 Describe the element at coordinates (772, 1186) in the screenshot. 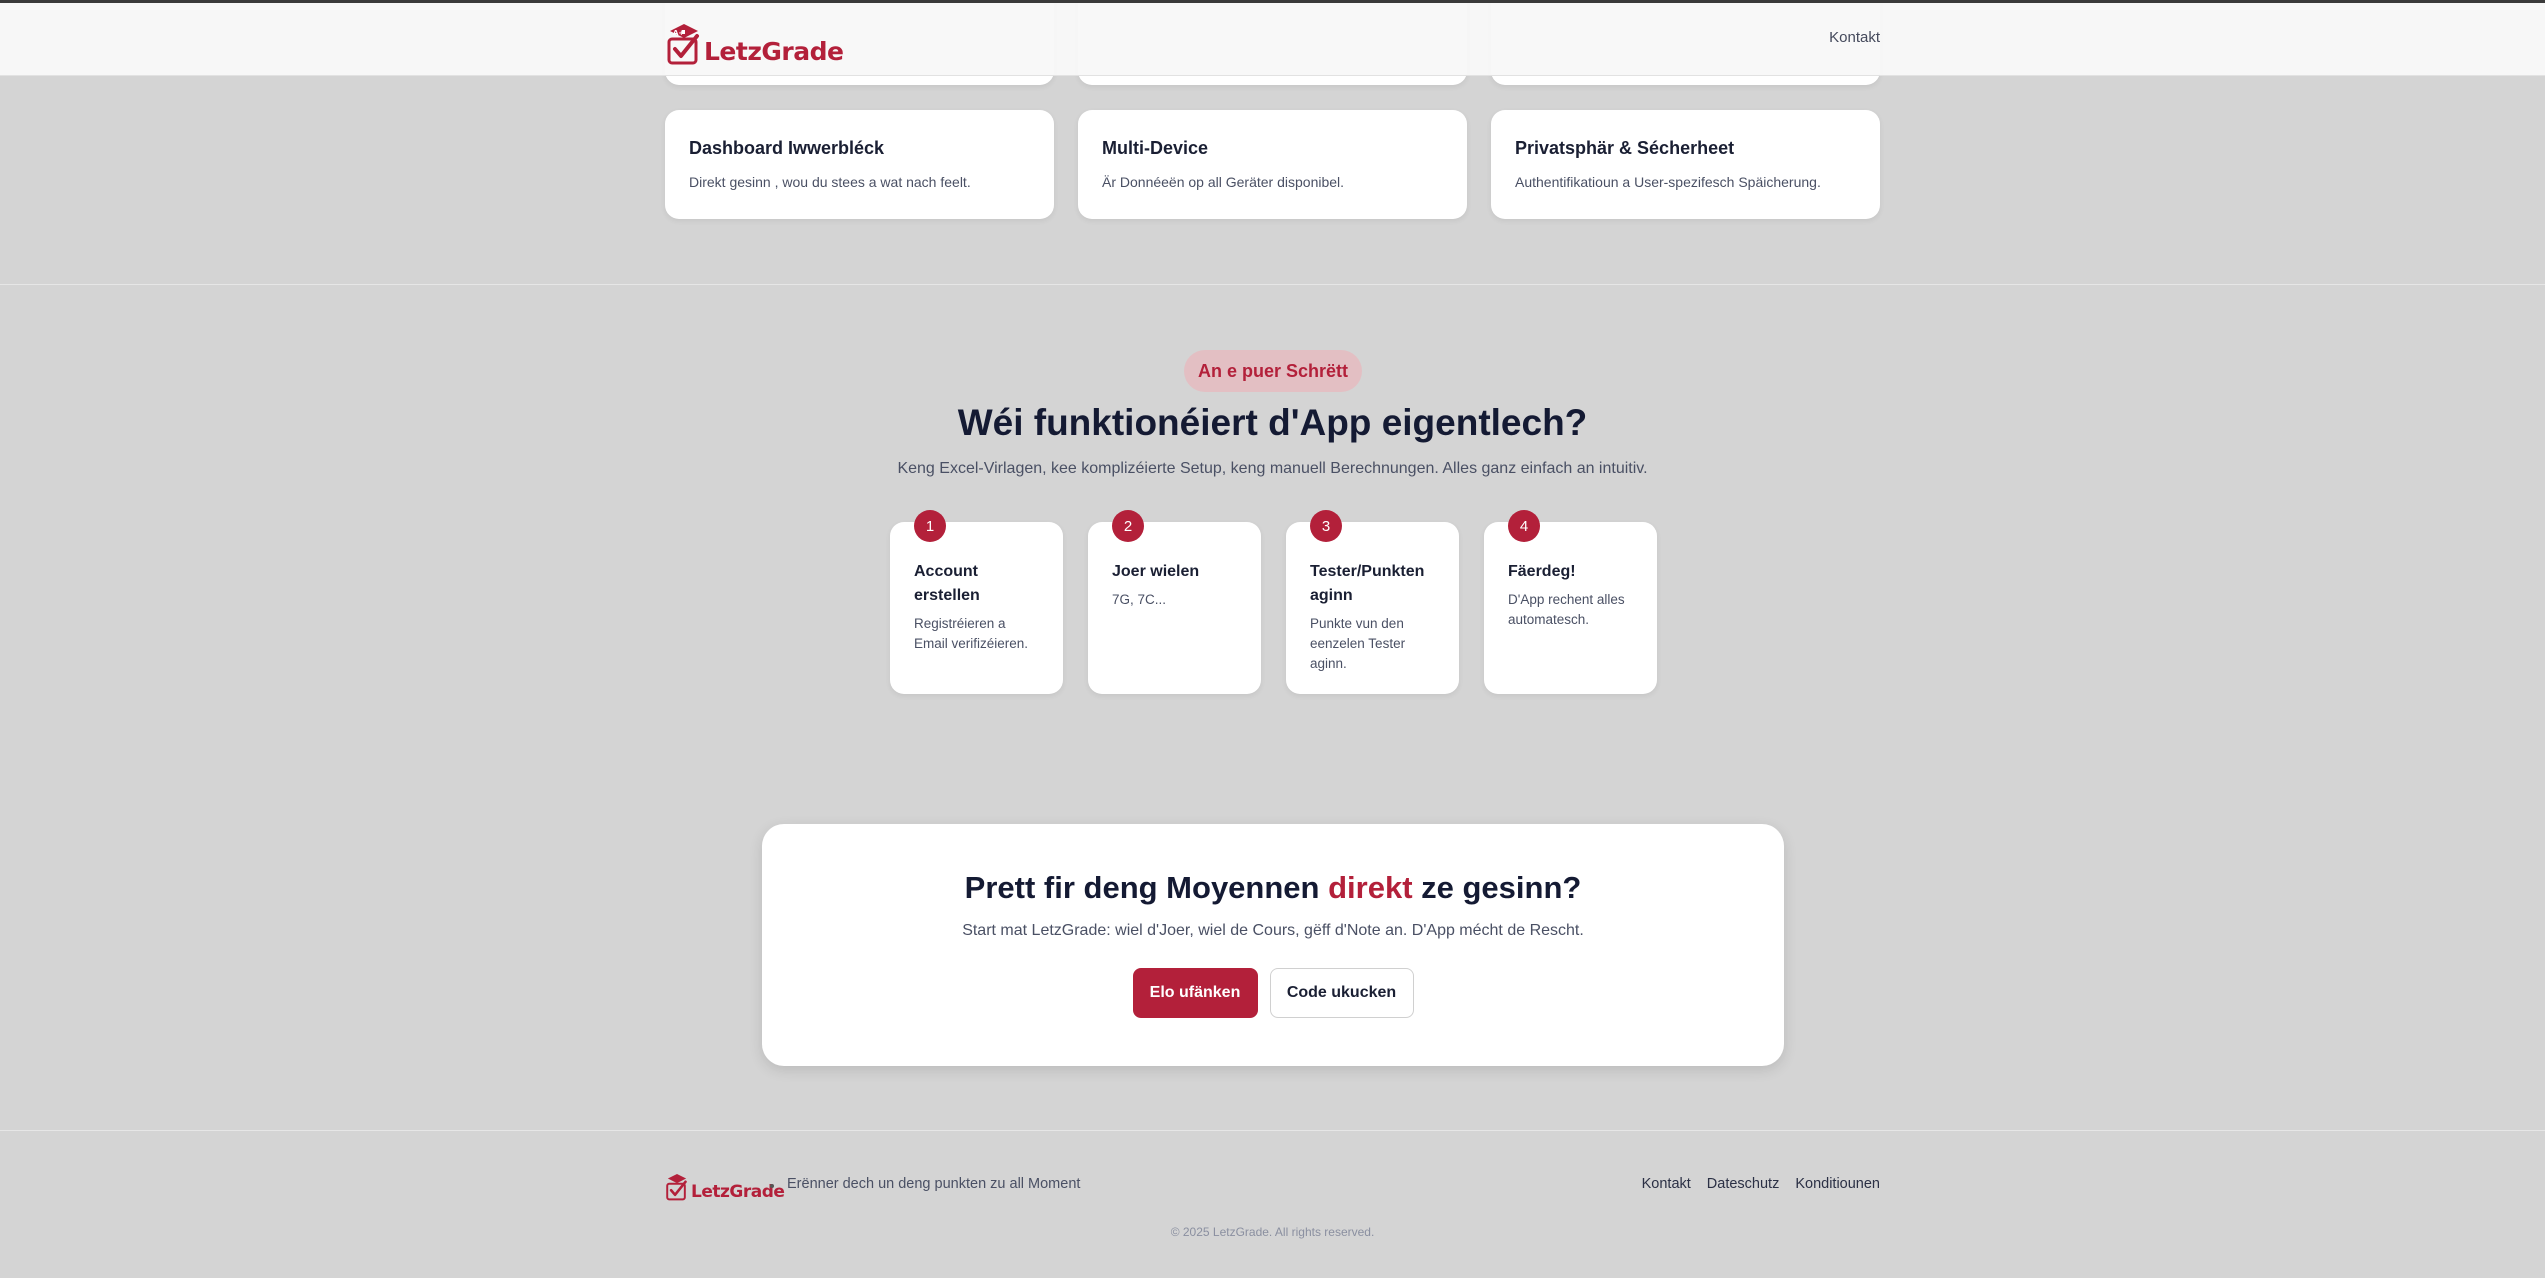

I see `separator-dot` at that location.